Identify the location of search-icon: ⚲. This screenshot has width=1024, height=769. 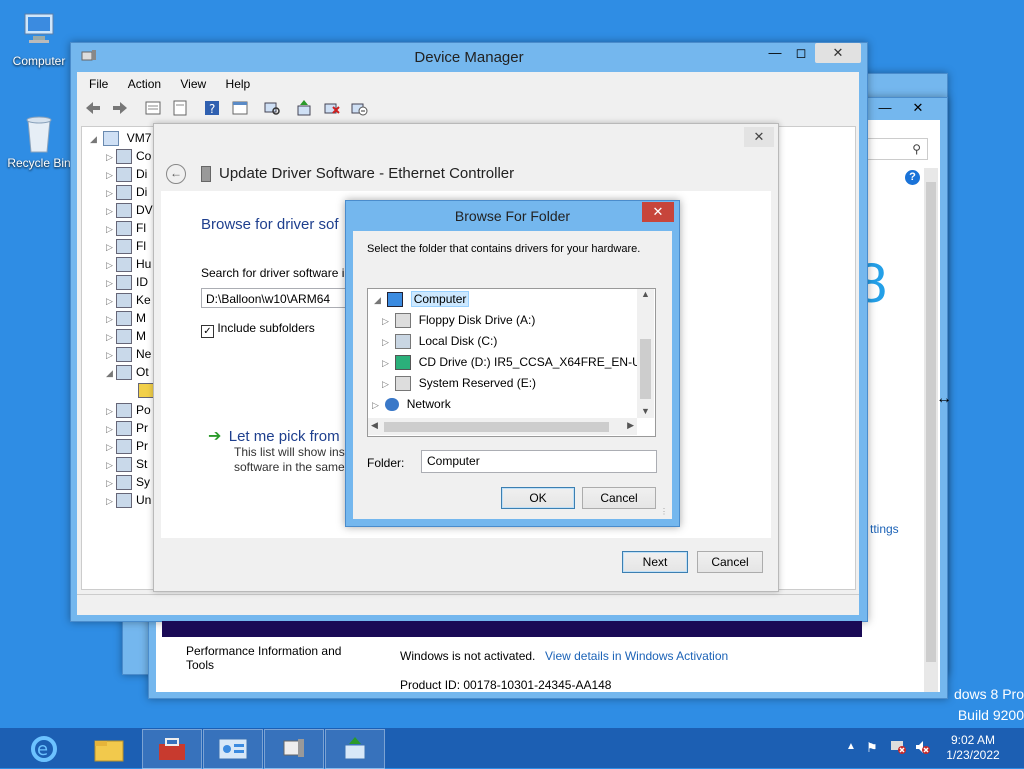
(916, 149).